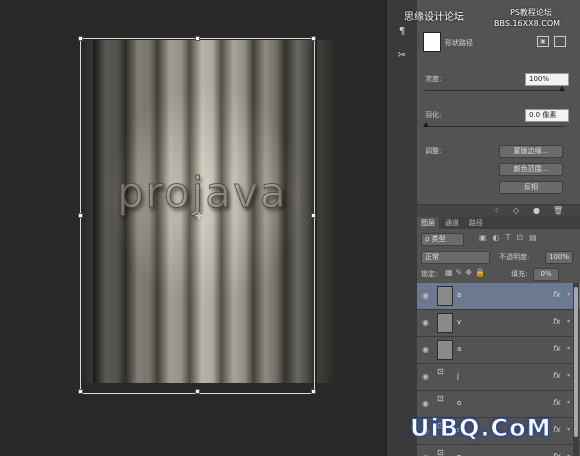  I want to click on layer-name: o, so click(459, 403).